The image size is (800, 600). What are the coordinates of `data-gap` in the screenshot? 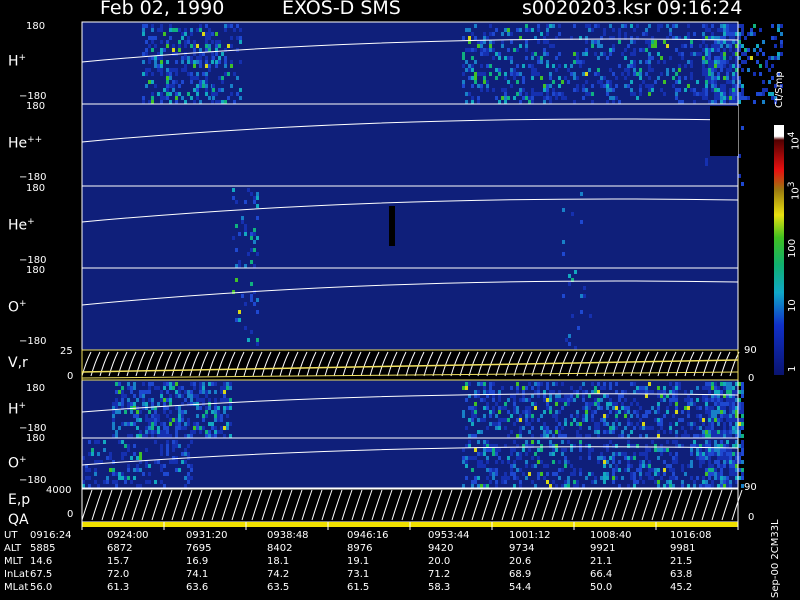 It's located at (392, 226).